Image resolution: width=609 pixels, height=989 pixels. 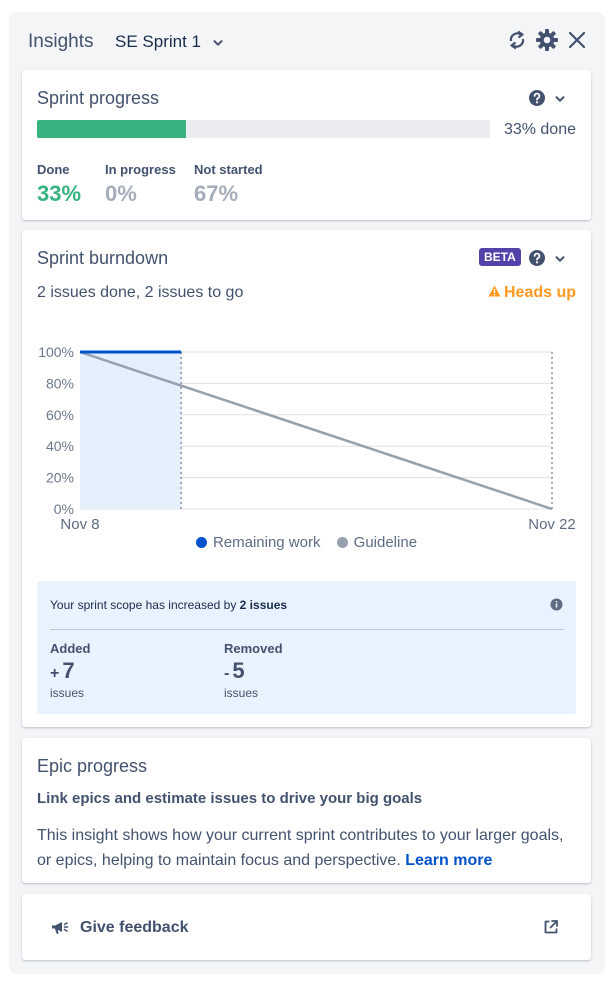 I want to click on warning-icon, so click(x=494, y=291).